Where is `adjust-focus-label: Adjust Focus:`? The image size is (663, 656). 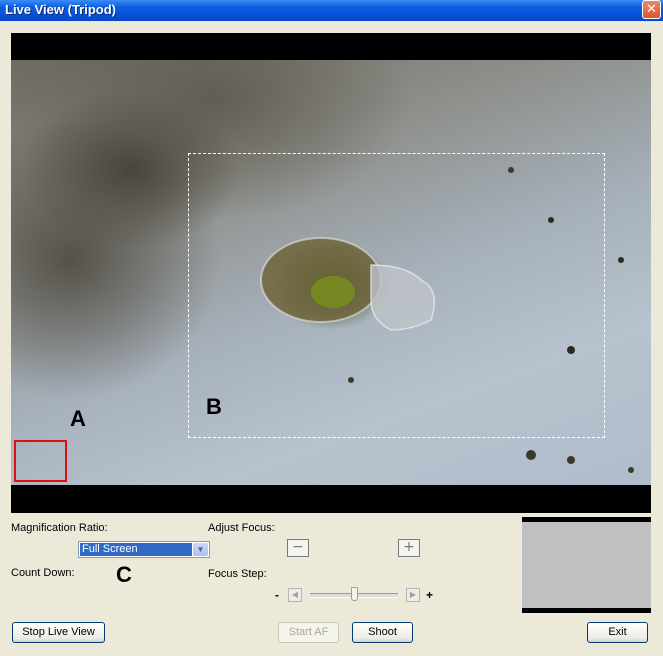
adjust-focus-label: Adjust Focus: is located at coordinates (241, 528).